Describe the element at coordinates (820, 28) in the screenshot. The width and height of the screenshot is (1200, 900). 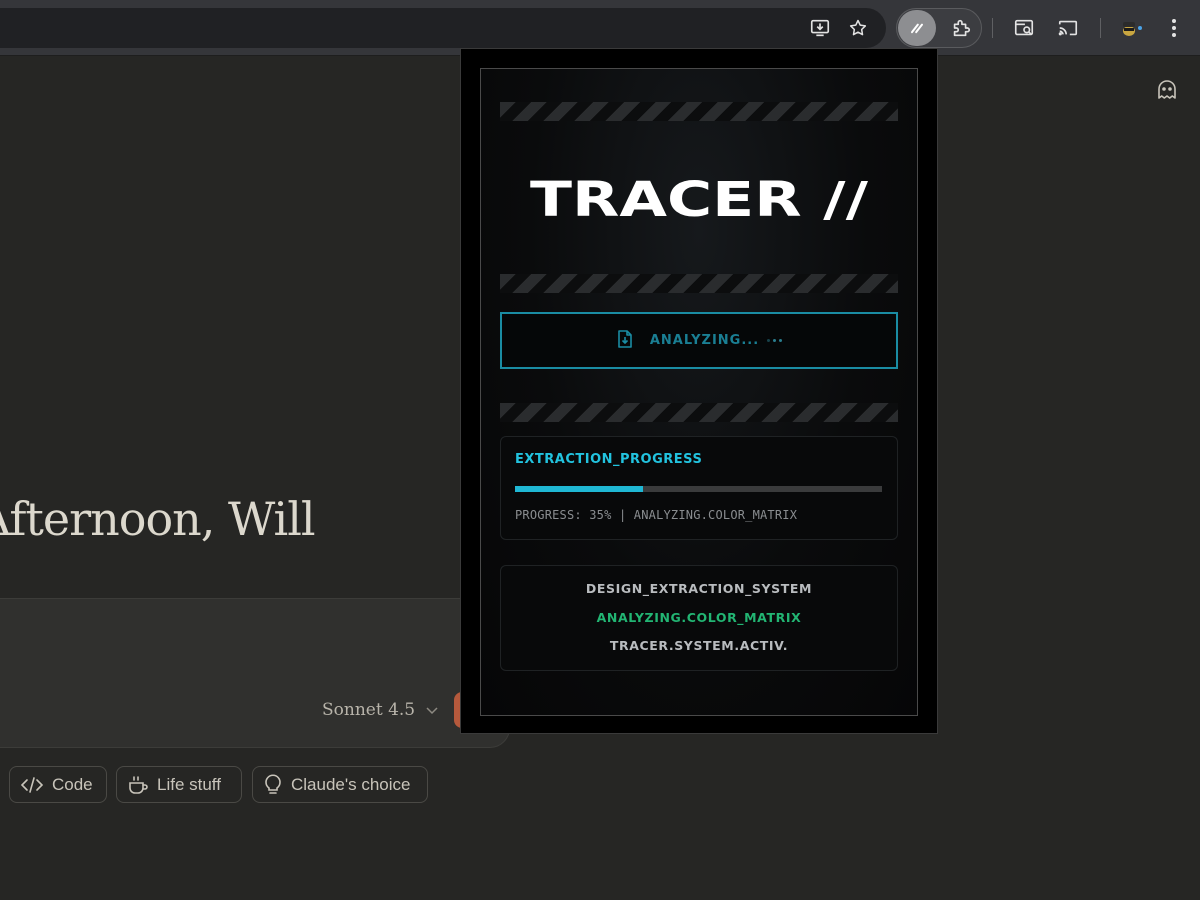
I see `install-app-icon` at that location.